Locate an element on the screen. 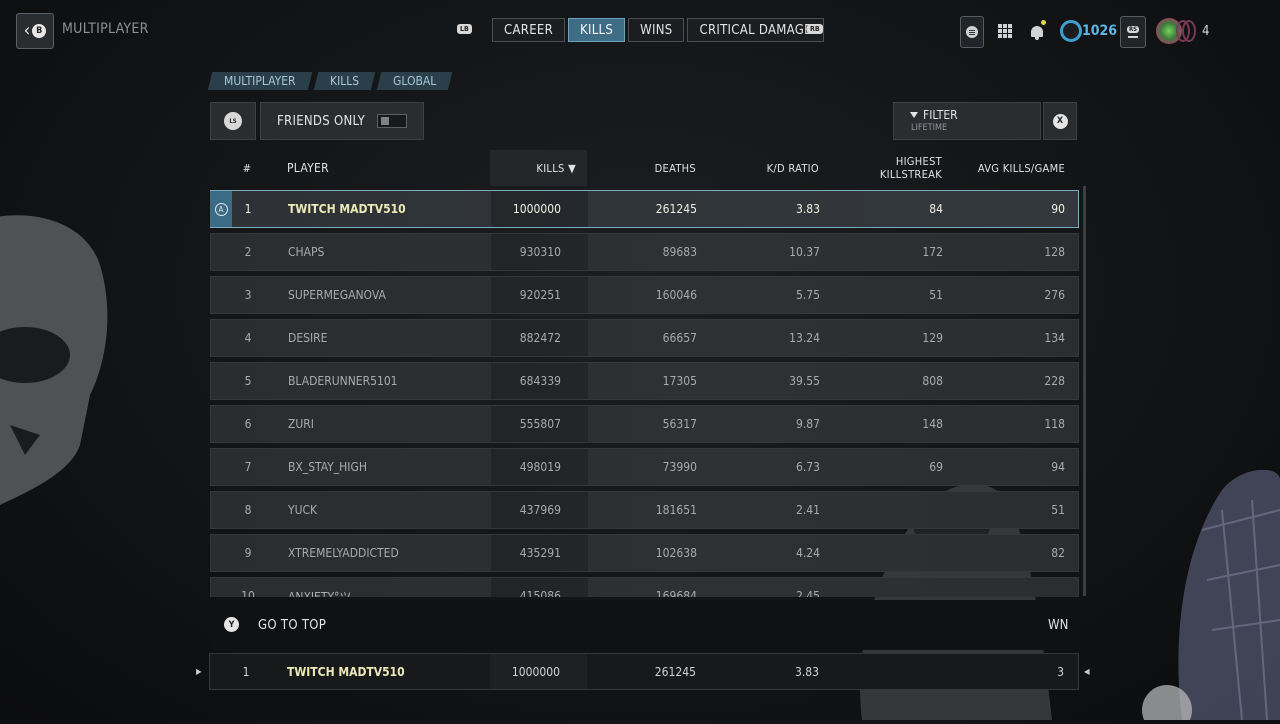  breadcrumb: MULTIPLAYER KILLS GLOBAL is located at coordinates (330, 81).